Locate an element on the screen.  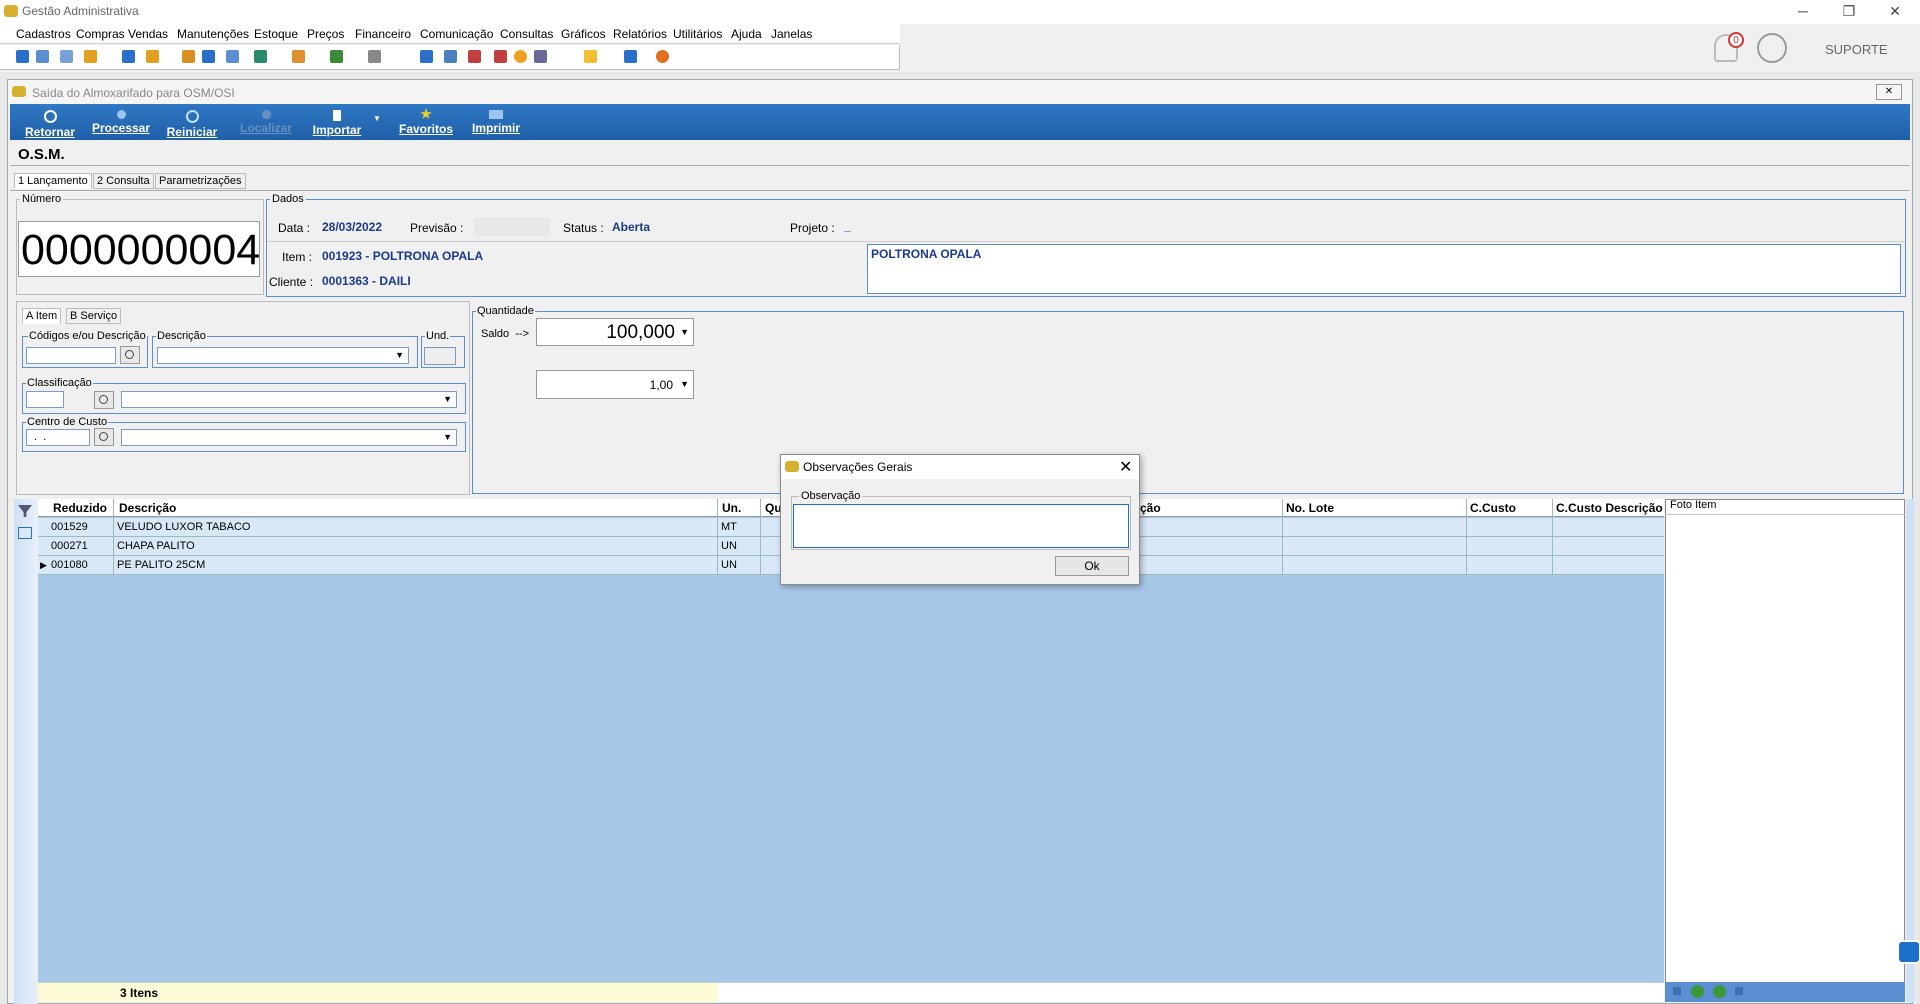
app-titlebar: Gestão Administrativa ─ ❐ ✕ is located at coordinates (960, 12).